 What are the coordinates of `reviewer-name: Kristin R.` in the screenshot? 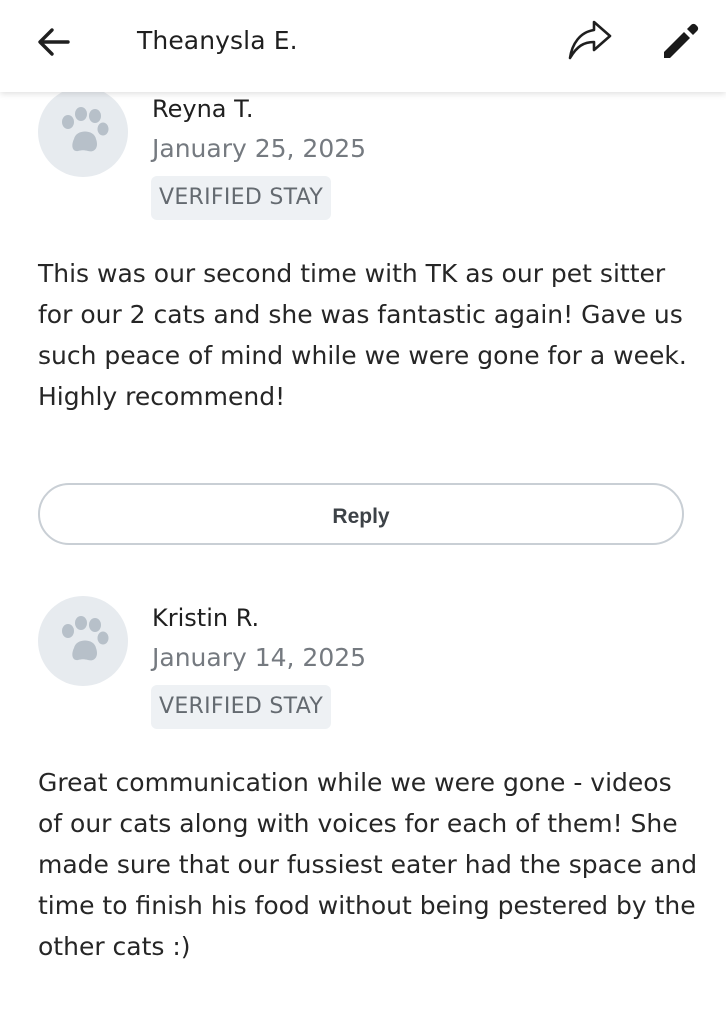 It's located at (206, 618).